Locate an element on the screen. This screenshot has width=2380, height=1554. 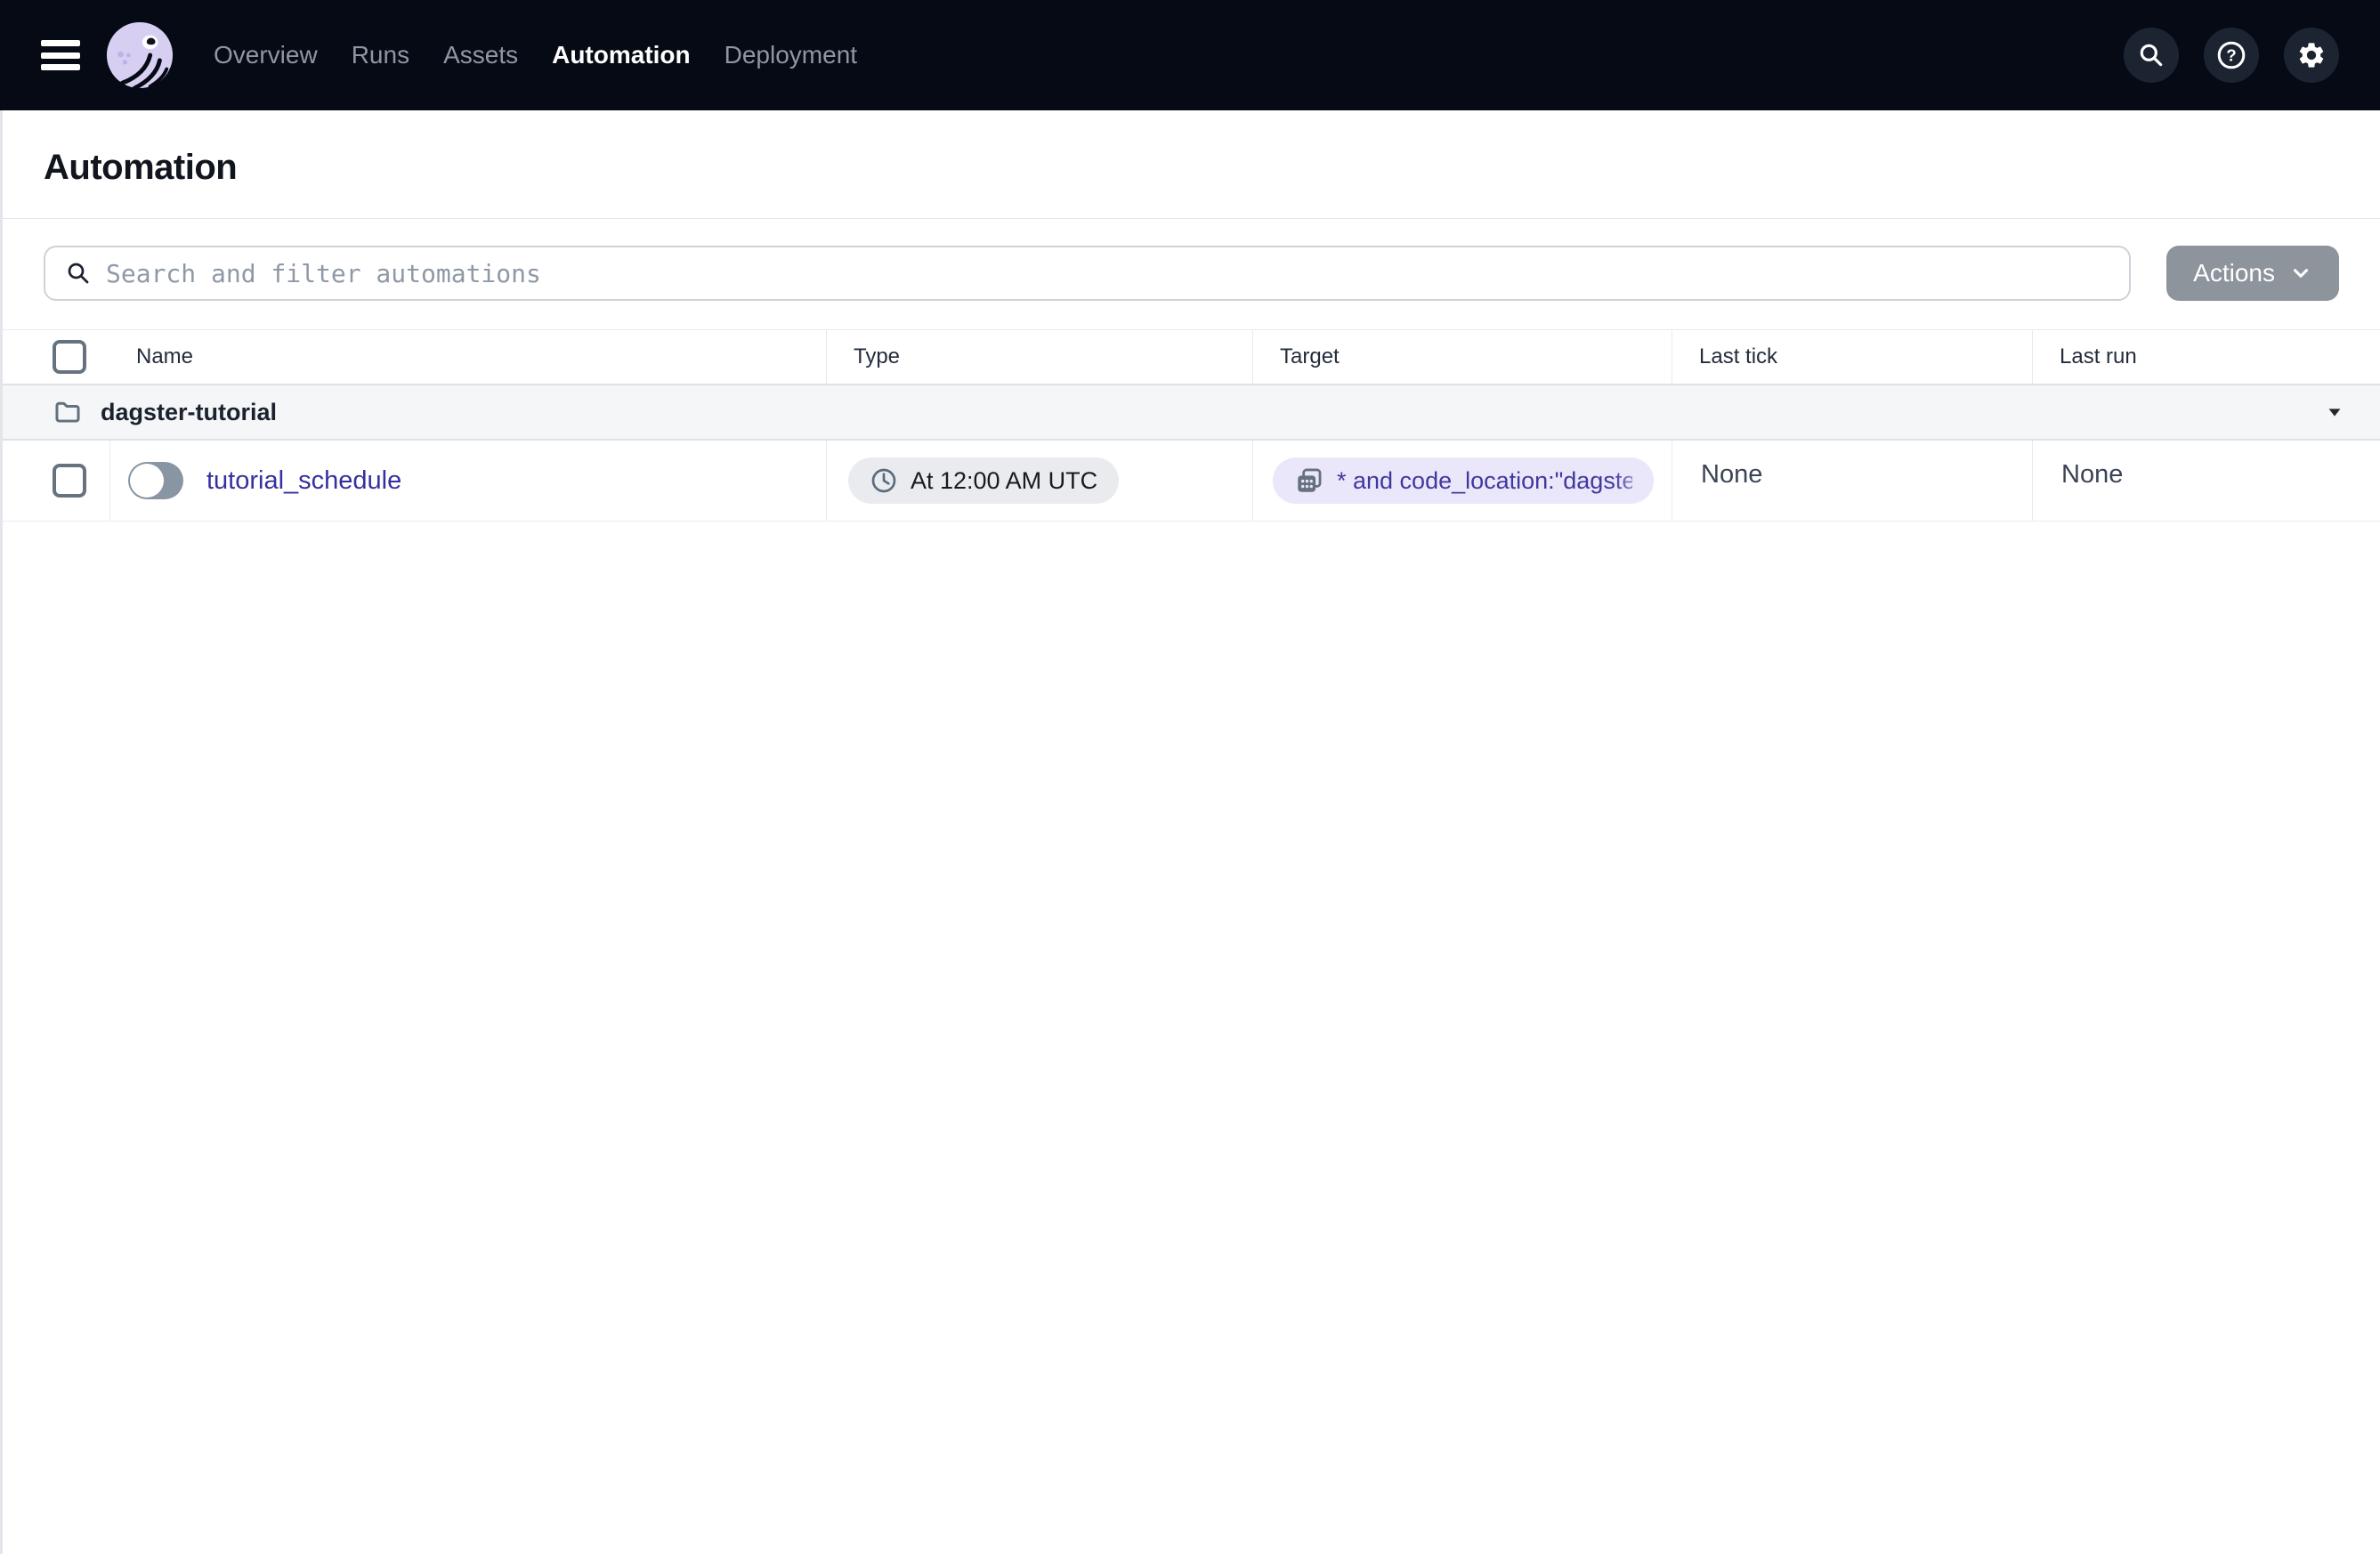
dagster-logo-icon is located at coordinates (139, 55).